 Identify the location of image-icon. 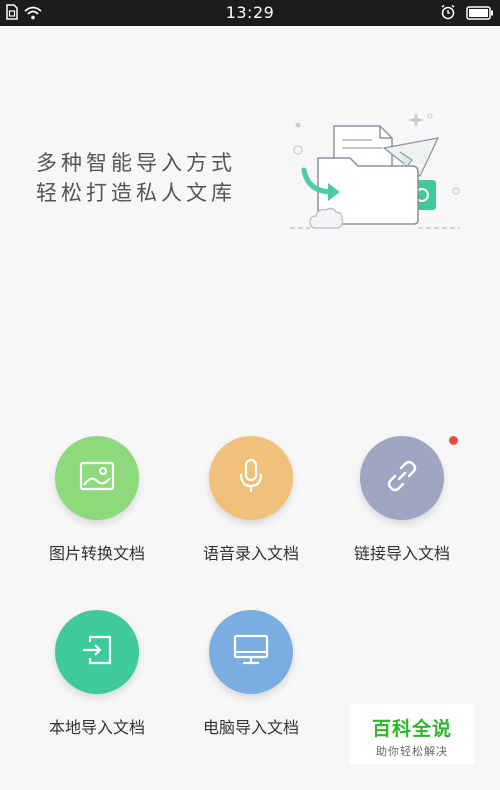
(97, 478).